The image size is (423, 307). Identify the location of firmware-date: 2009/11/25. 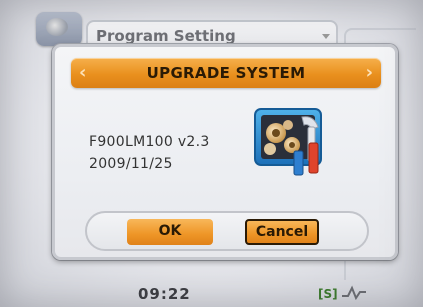
(131, 164).